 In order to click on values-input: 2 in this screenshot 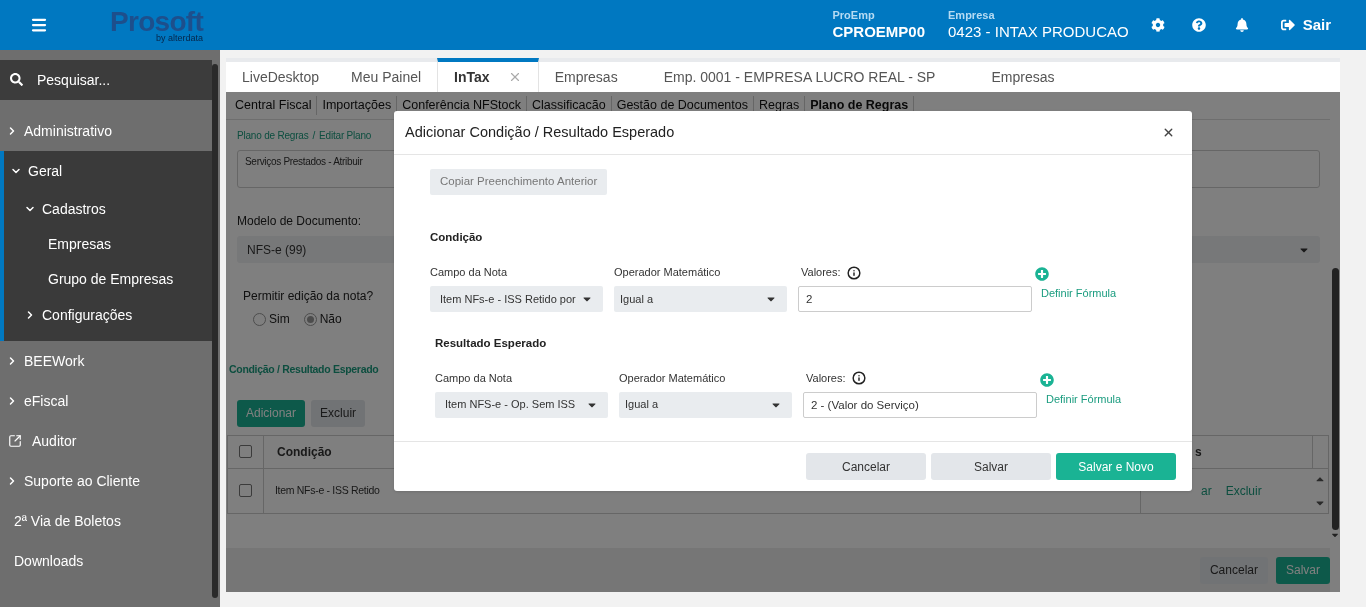, I will do `click(915, 298)`.